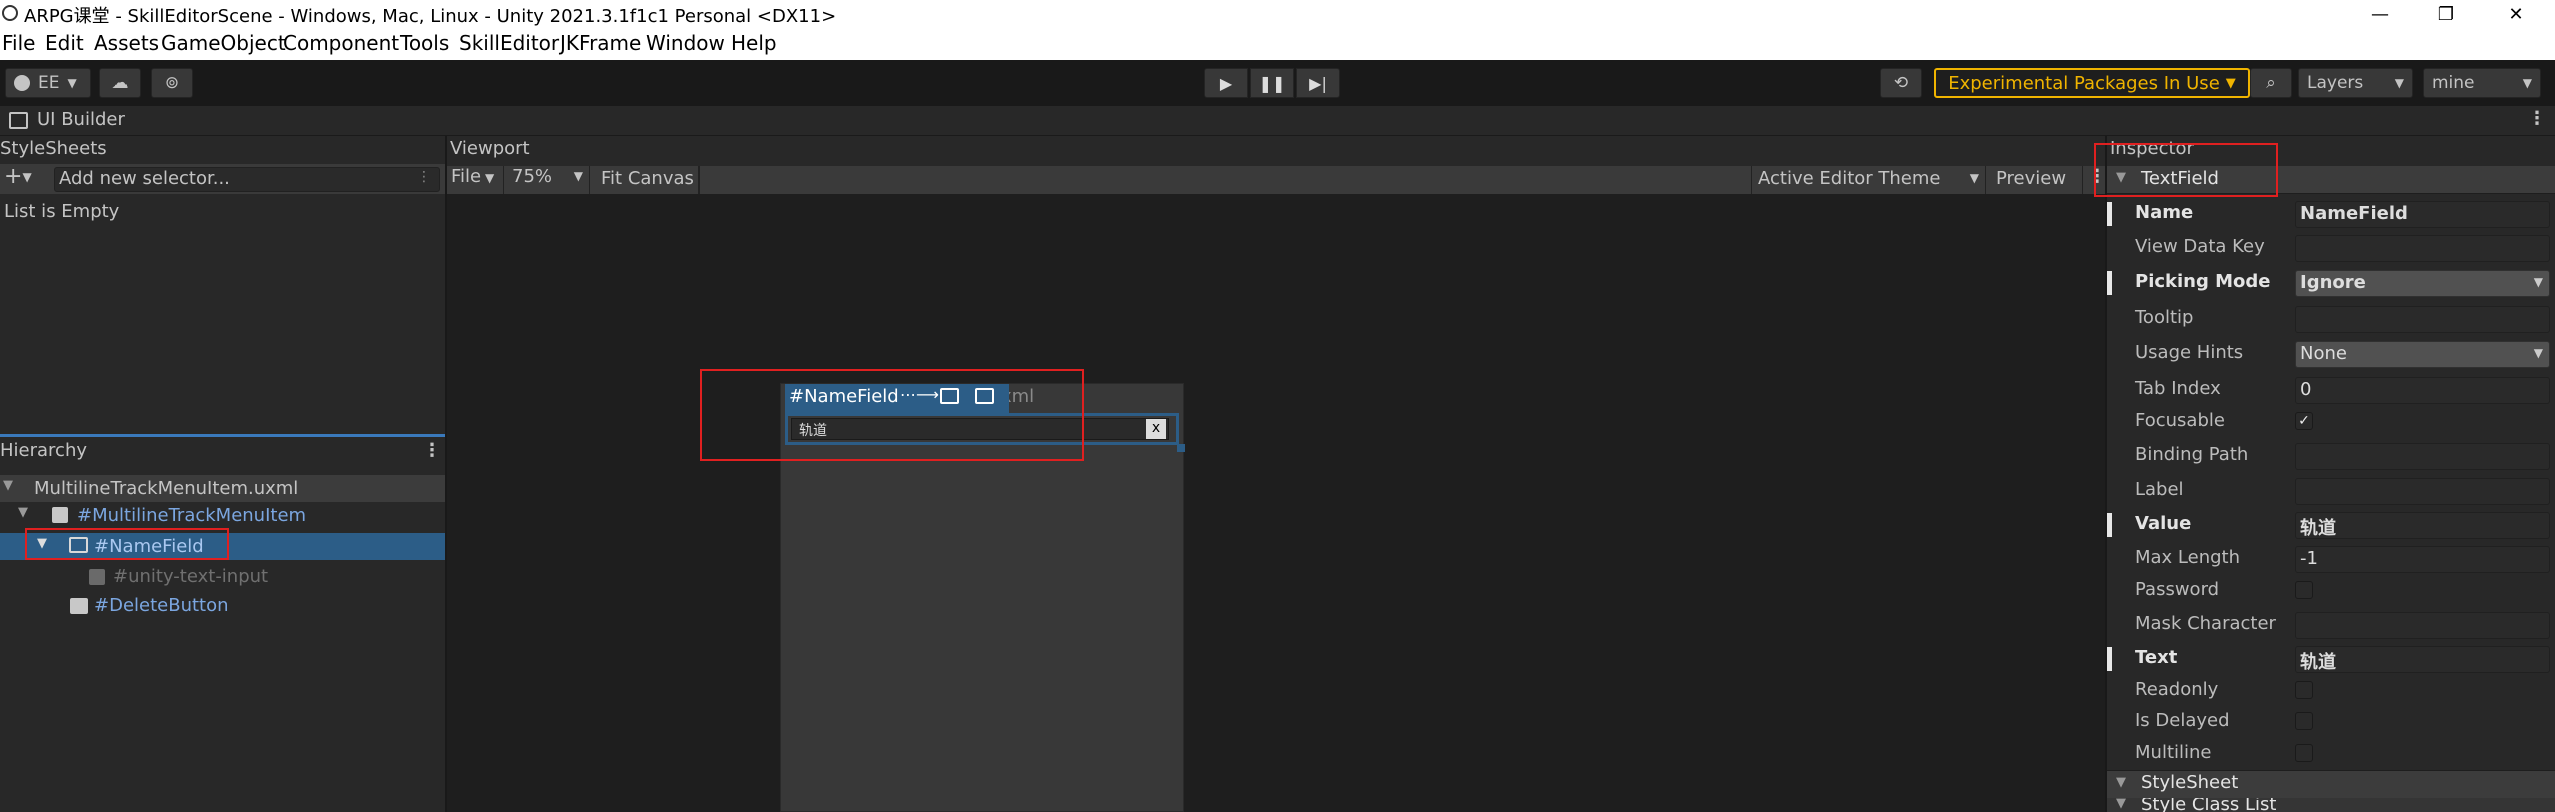 This screenshot has width=2555, height=812. Describe the element at coordinates (466, 176) in the screenshot. I see `viewport-file-label: File` at that location.